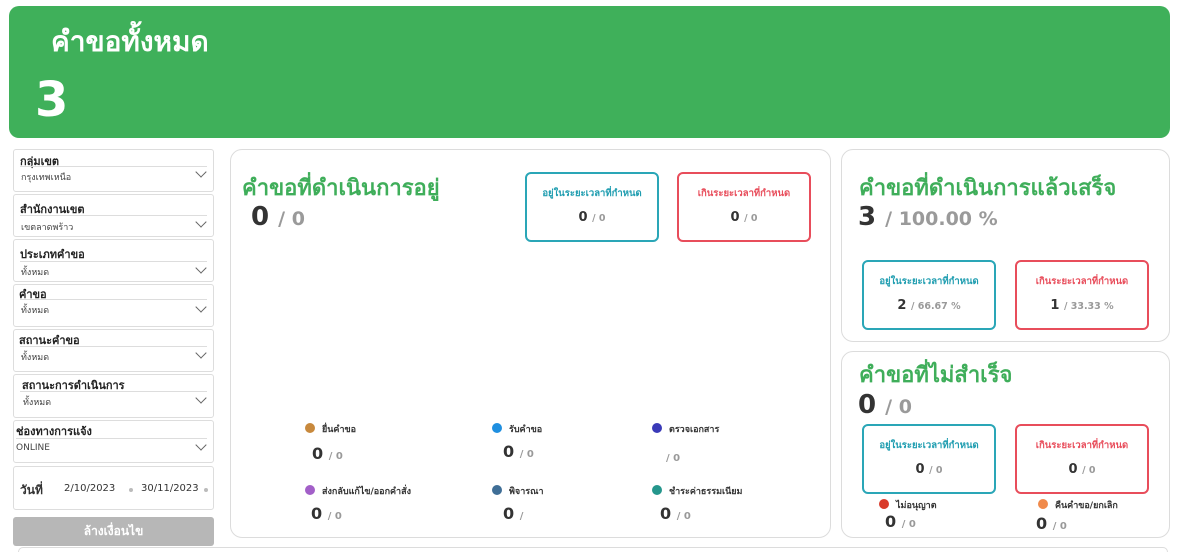 This screenshot has width=1177, height=552. I want to click on in-progress-title: คำขอที่ดำเนินการอยู่, so click(341, 188).